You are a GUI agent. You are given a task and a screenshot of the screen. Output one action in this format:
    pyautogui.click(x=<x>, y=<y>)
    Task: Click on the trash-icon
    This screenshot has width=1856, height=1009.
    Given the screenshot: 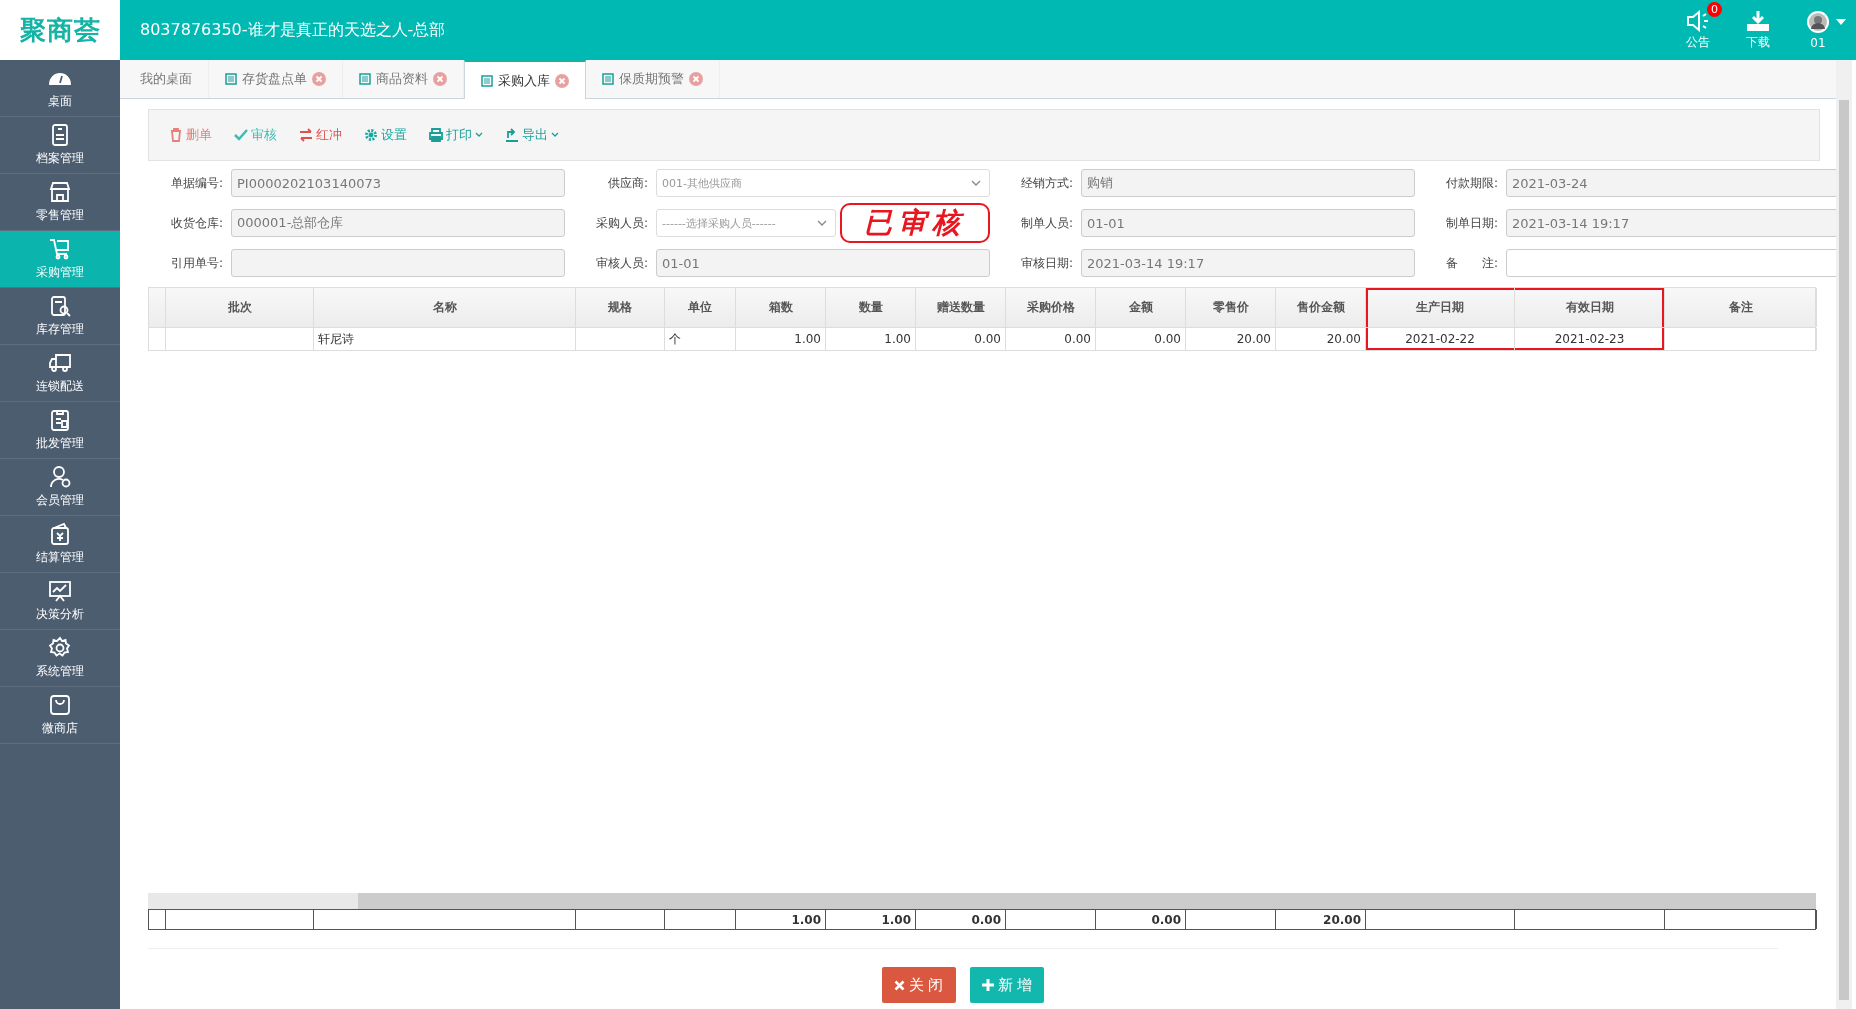 What is the action you would take?
    pyautogui.click(x=176, y=135)
    